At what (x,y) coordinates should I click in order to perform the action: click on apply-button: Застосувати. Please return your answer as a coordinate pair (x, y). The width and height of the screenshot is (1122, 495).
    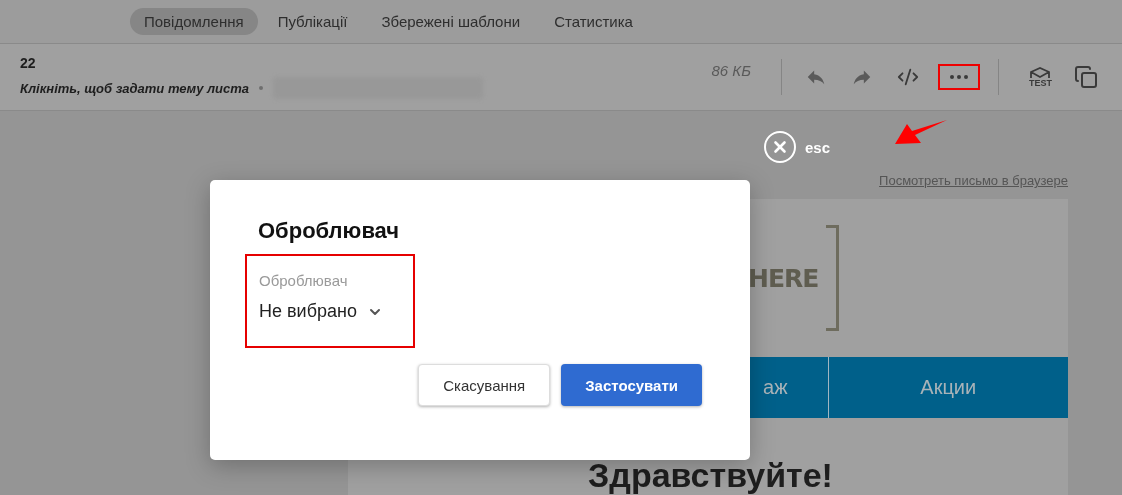
    Looking at the image, I should click on (631, 385).